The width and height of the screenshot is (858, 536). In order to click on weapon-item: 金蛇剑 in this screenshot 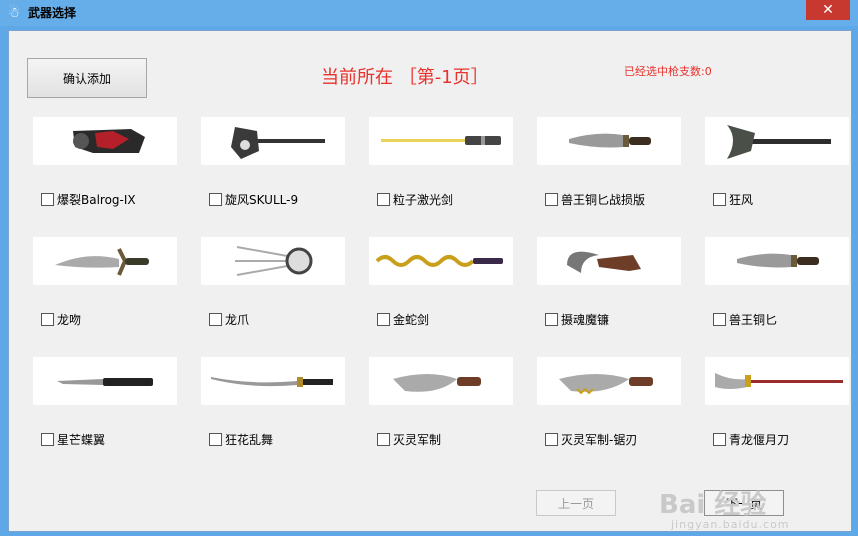, I will do `click(444, 292)`.